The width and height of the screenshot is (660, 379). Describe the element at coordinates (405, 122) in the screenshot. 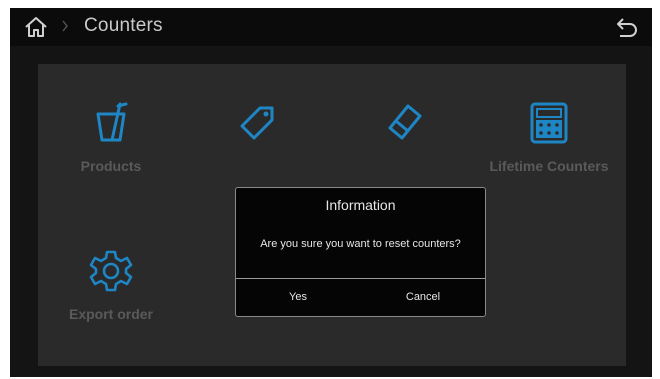

I see `eraser-icon` at that location.